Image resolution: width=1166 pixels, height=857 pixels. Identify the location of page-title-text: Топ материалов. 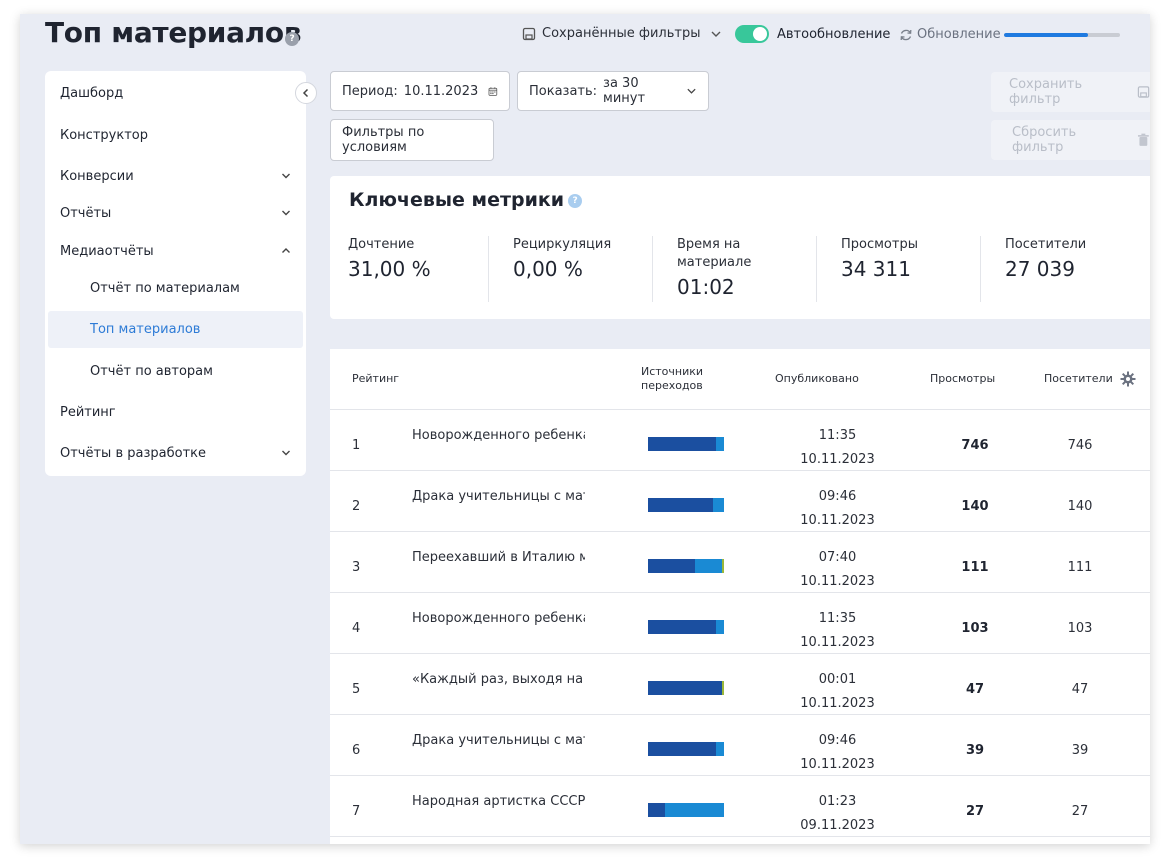
(173, 32).